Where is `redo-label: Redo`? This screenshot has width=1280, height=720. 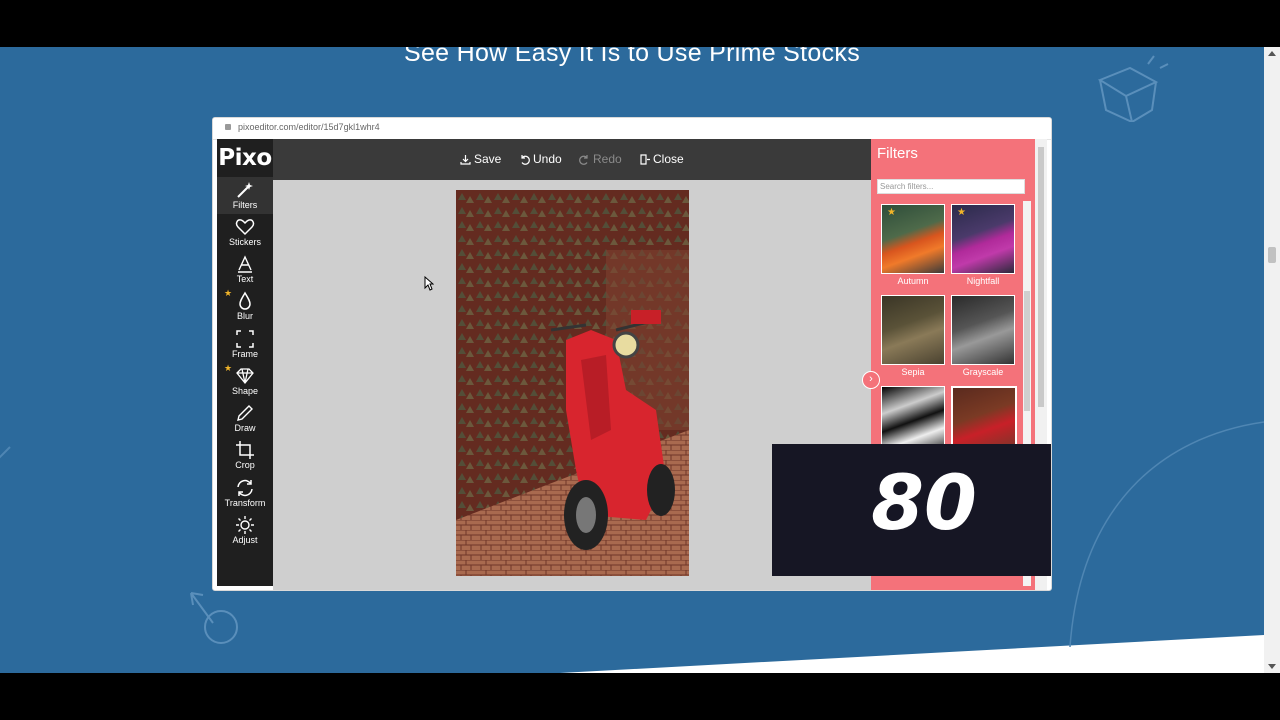
redo-label: Redo is located at coordinates (607, 159).